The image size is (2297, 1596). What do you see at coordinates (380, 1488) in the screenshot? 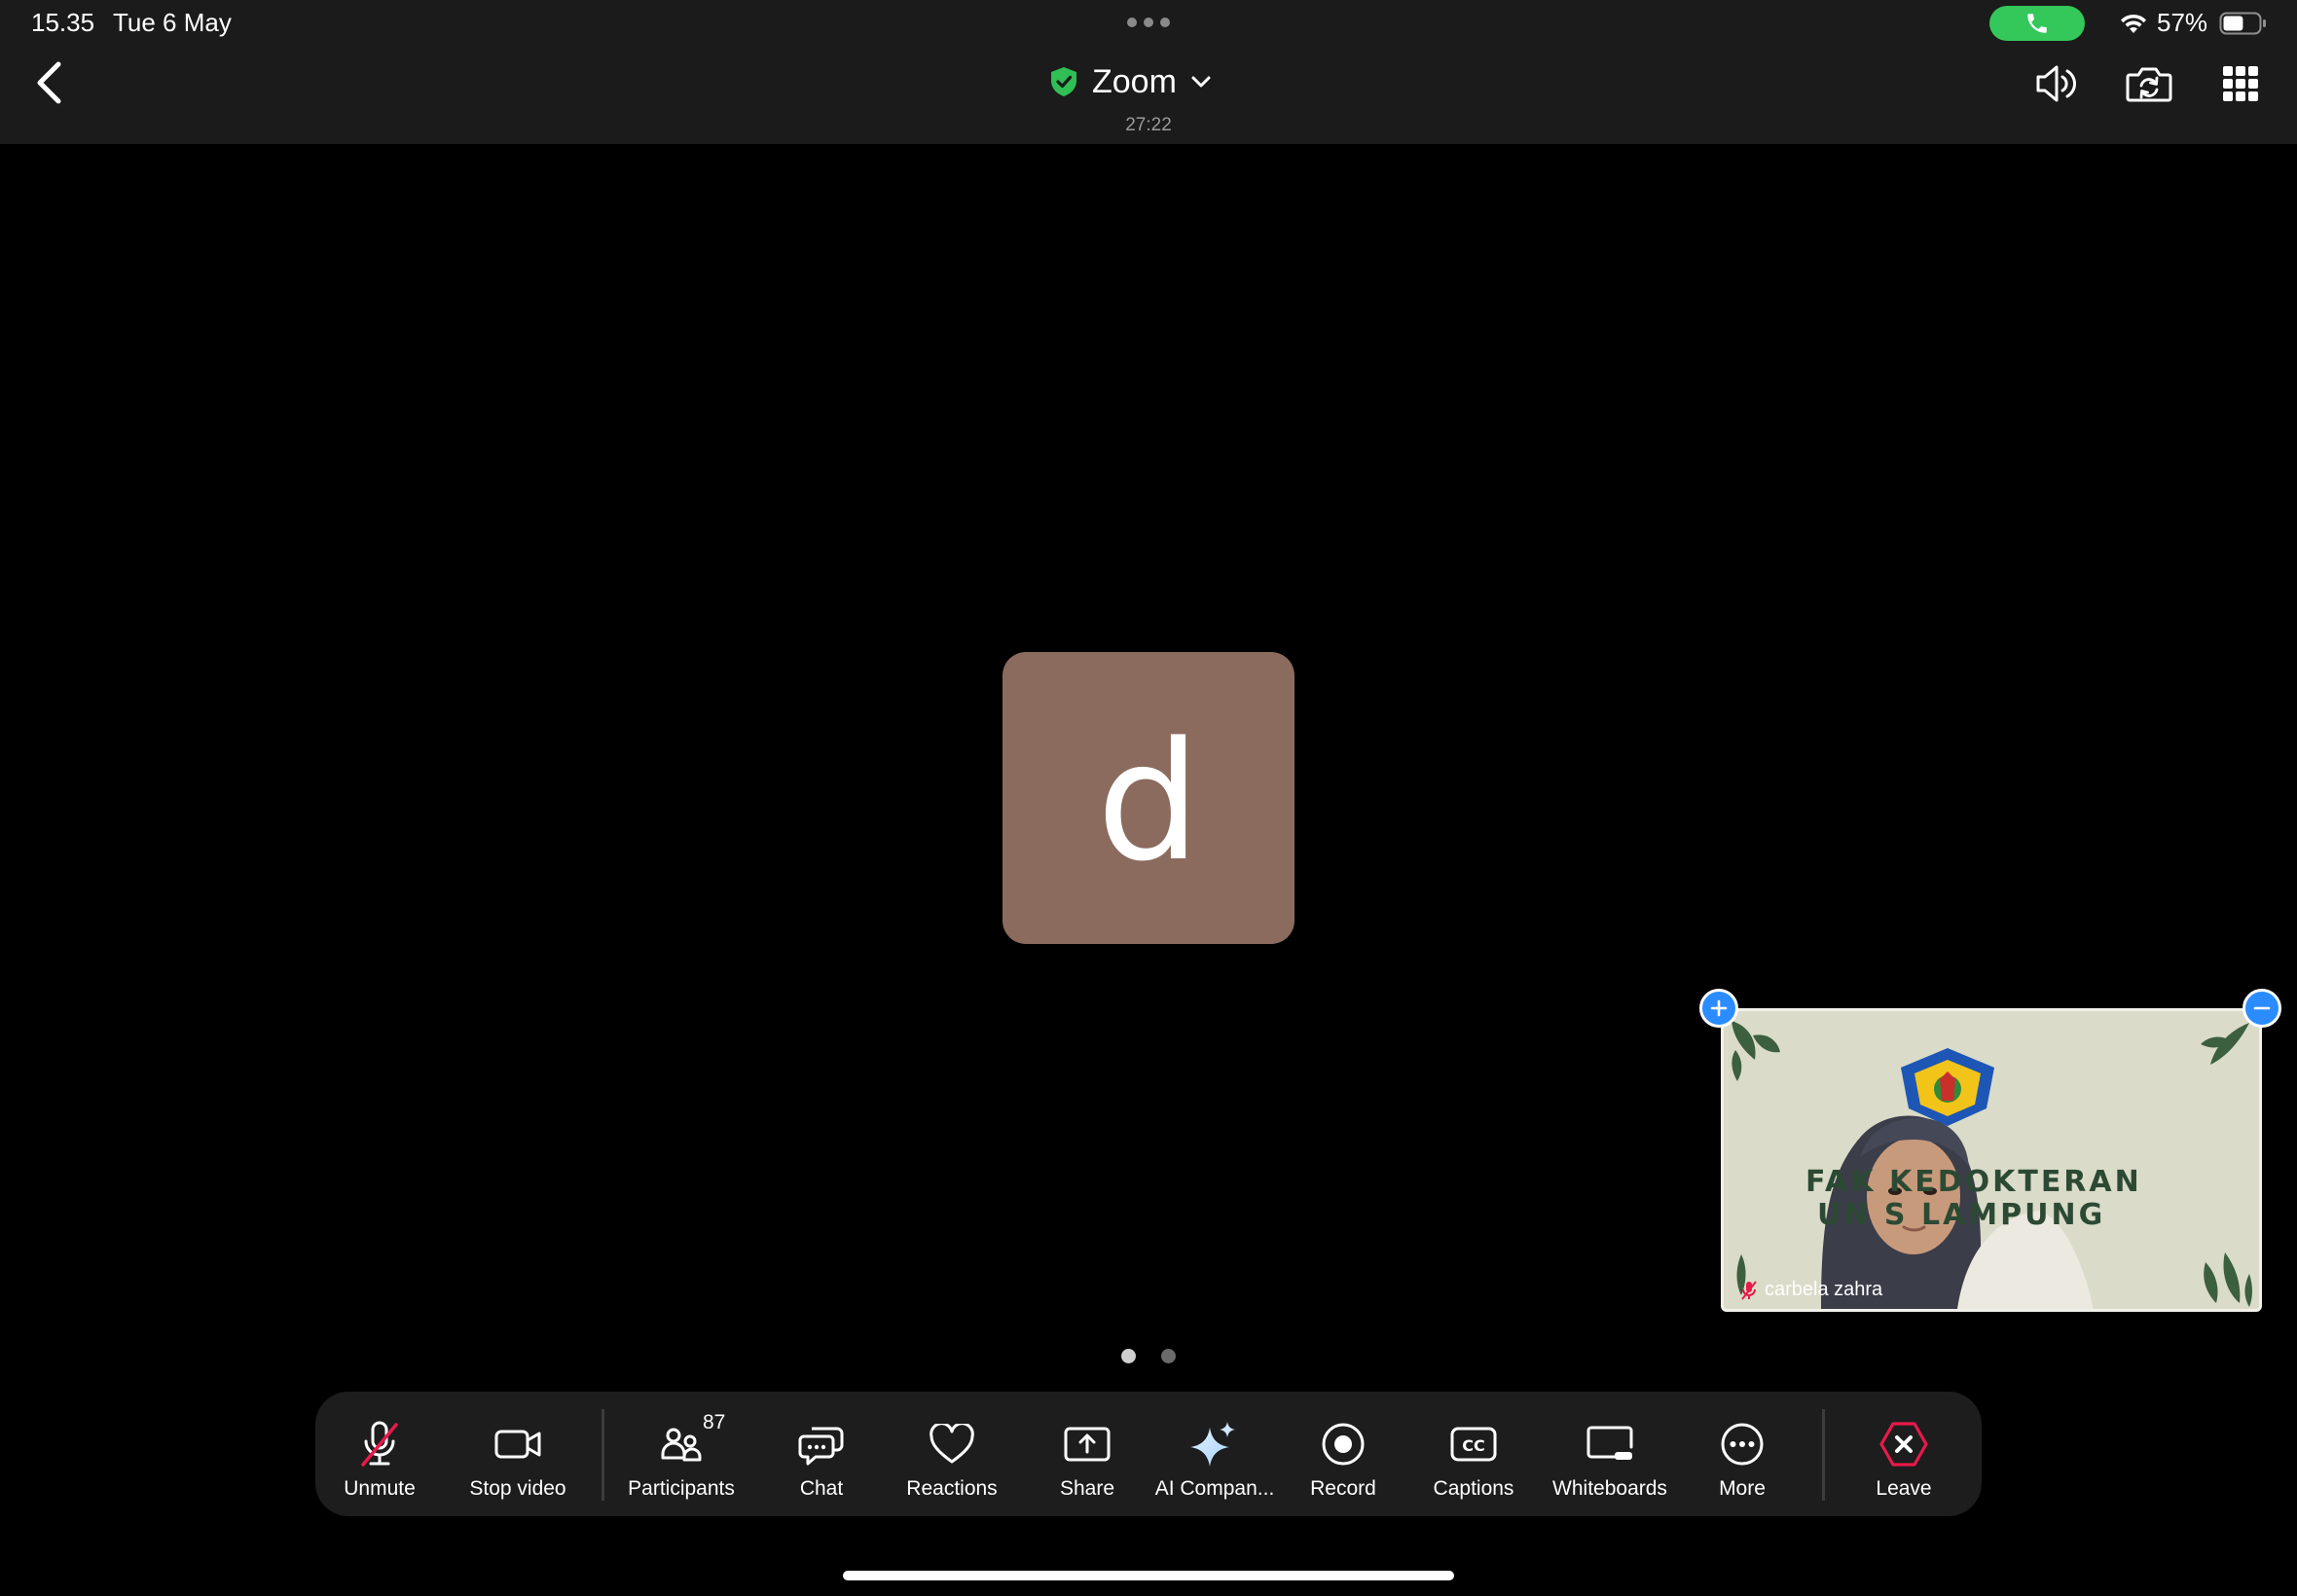
I see `unmute-label: Unmute` at bounding box center [380, 1488].